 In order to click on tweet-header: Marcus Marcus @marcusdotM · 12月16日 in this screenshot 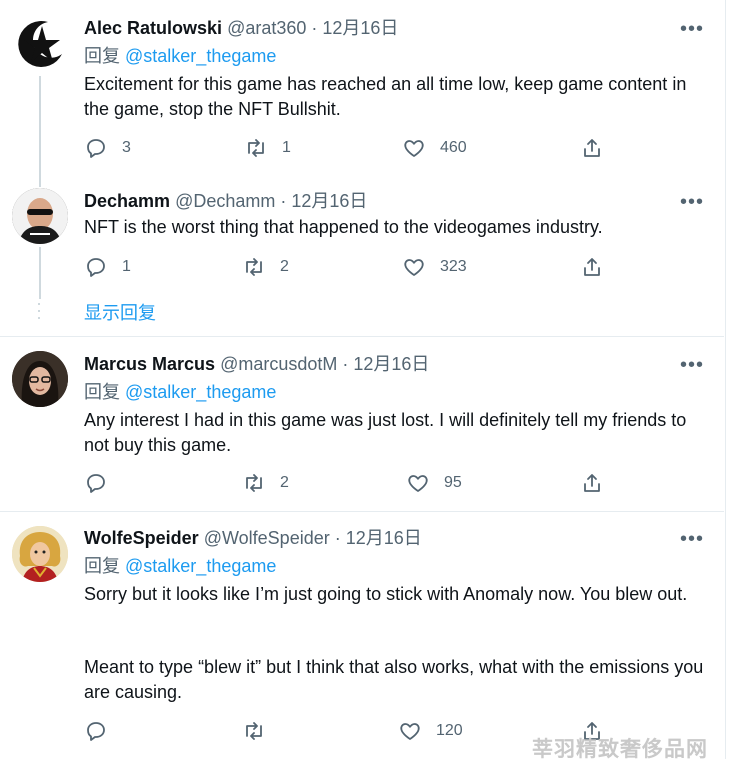, I will do `click(256, 364)`.